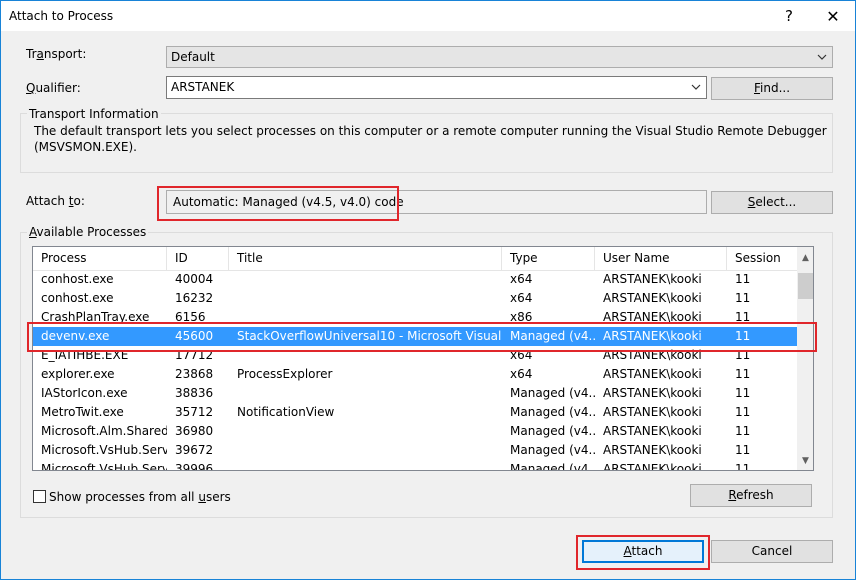 This screenshot has height=580, width=856. What do you see at coordinates (85, 355) in the screenshot?
I see `cell-process: E_IATIHBE.EXE` at bounding box center [85, 355].